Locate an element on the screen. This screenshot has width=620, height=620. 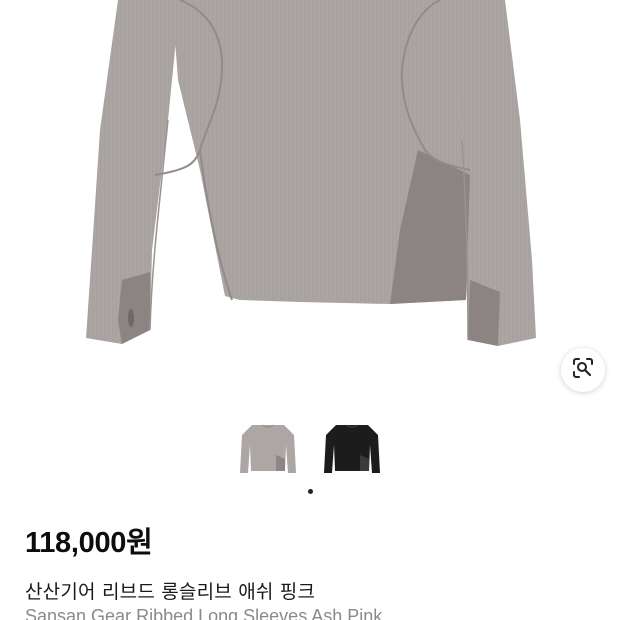
image-search-button is located at coordinates (583, 370).